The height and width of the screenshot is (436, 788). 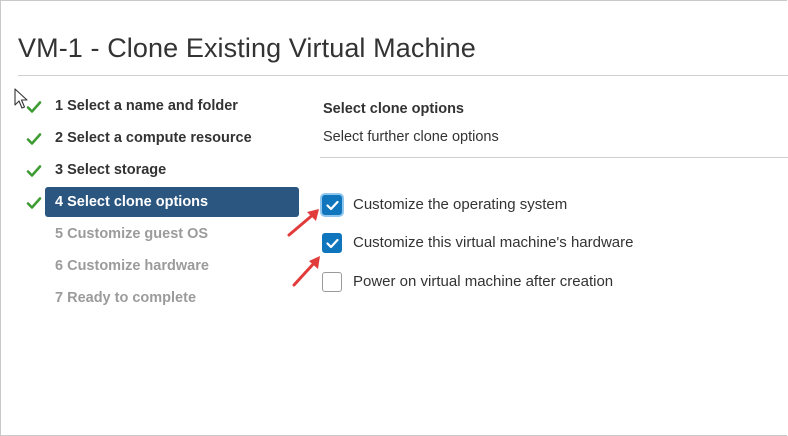 I want to click on wizard-step-6: 6 Customize hardware, so click(x=172, y=266).